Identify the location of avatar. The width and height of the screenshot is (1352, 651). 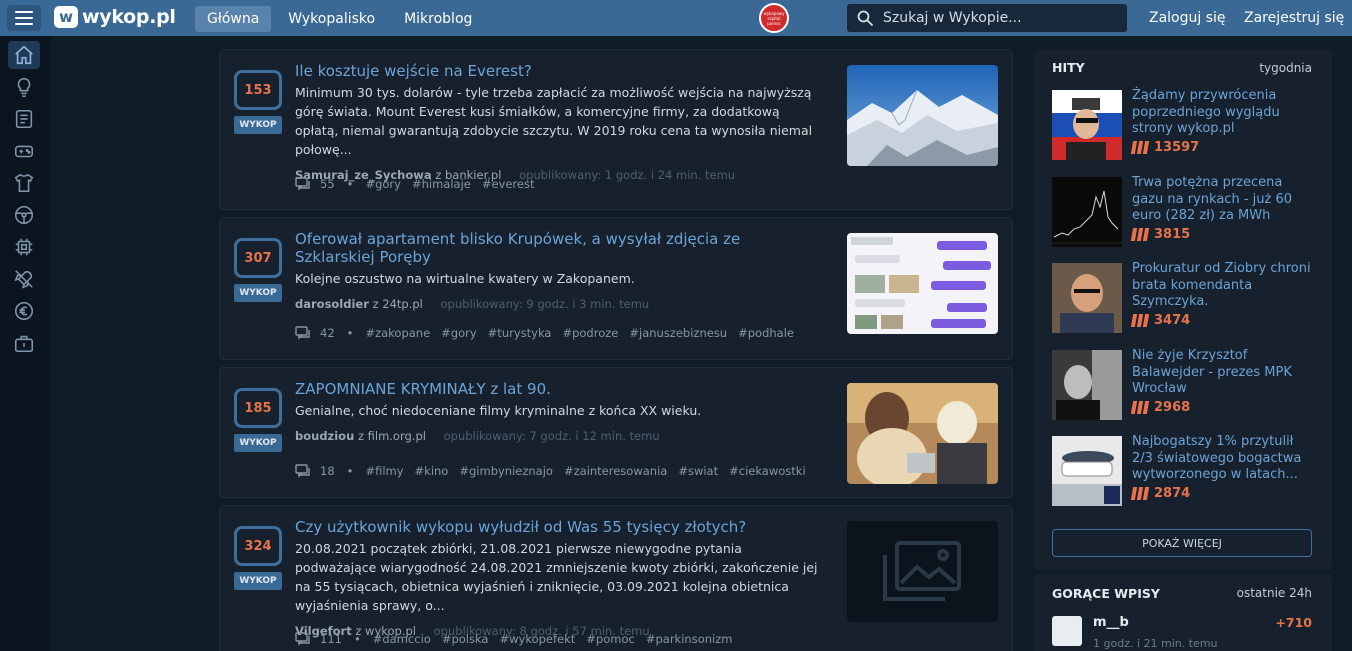
(1067, 631).